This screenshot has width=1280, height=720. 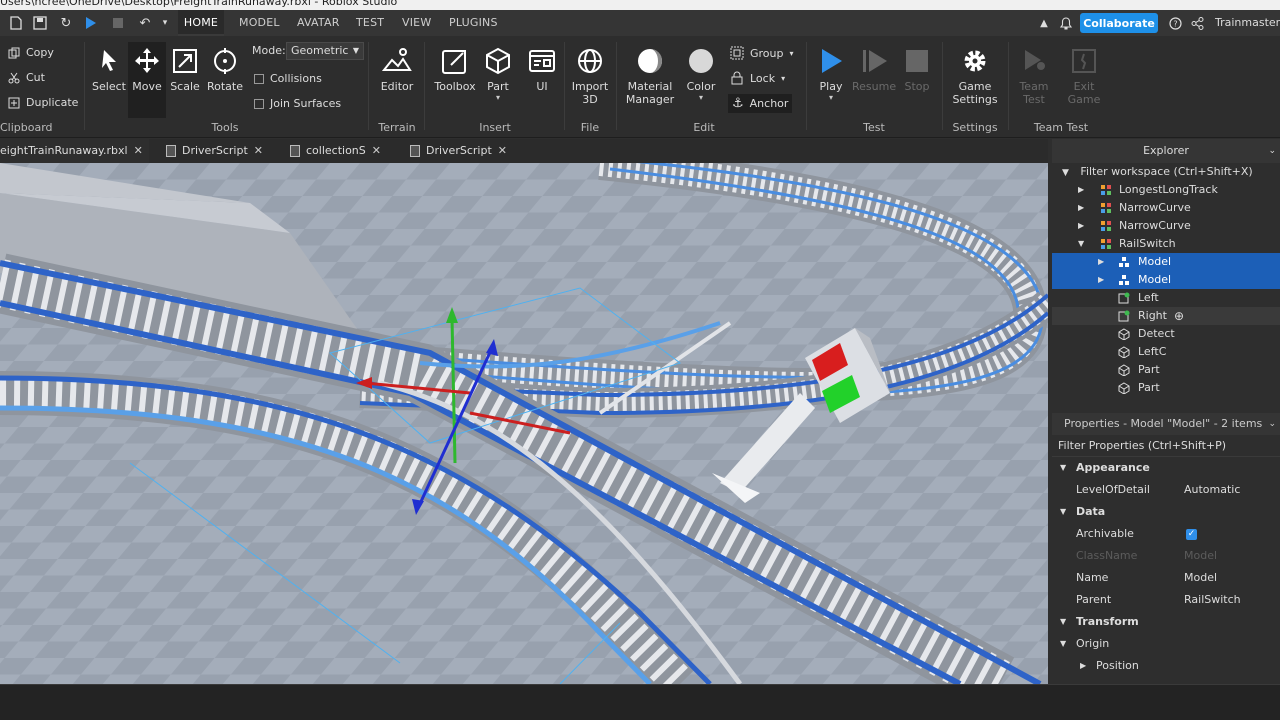 What do you see at coordinates (397, 69) in the screenshot?
I see `terrain-editor-button: Editor` at bounding box center [397, 69].